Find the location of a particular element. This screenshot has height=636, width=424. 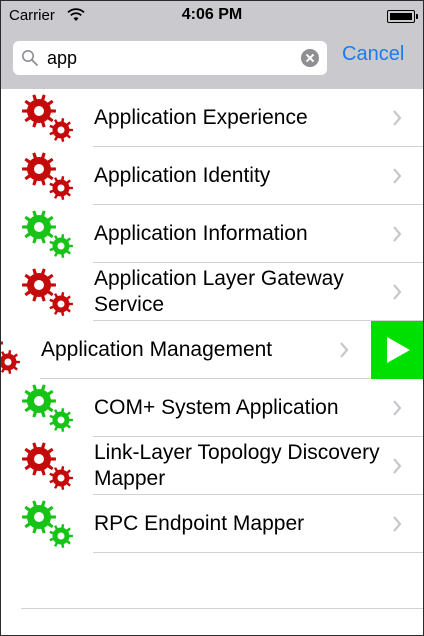

clock: 4:06 PM is located at coordinates (212, 14).